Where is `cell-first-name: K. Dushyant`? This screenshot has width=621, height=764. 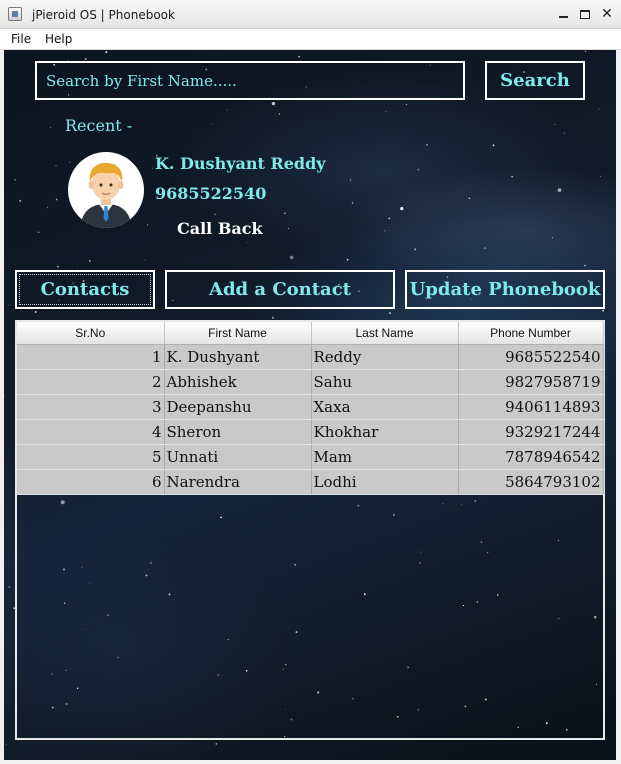 cell-first-name: K. Dushyant is located at coordinates (238, 357).